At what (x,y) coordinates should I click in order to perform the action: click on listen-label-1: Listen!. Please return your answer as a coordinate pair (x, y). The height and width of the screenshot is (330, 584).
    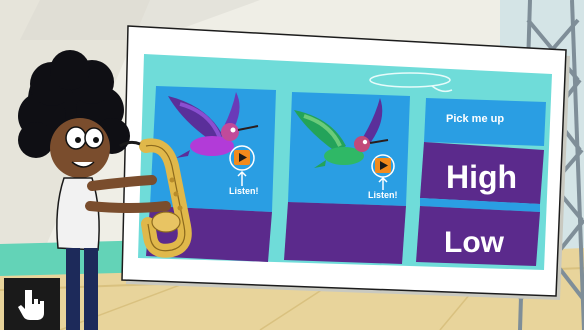
    Looking at the image, I should click on (244, 191).